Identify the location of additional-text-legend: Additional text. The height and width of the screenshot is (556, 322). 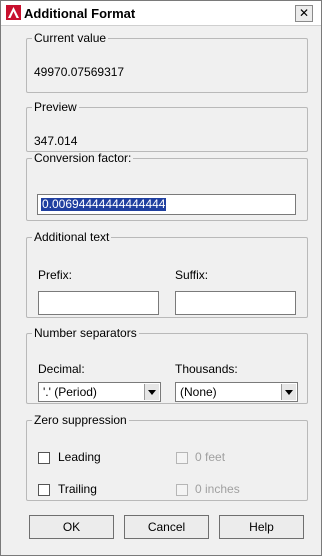
(72, 237).